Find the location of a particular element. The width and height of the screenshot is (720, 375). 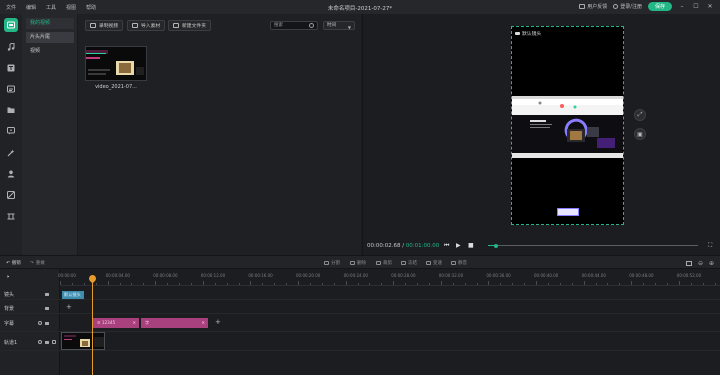

zoom-in-icon: ⊕ is located at coordinates (711, 263).